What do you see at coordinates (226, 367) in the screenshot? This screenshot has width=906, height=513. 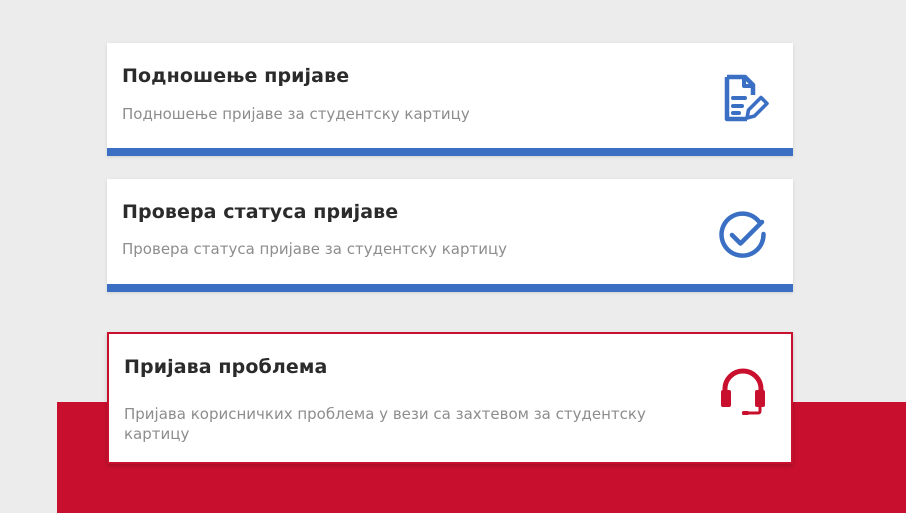 I see `card-title: Пријава проблема` at bounding box center [226, 367].